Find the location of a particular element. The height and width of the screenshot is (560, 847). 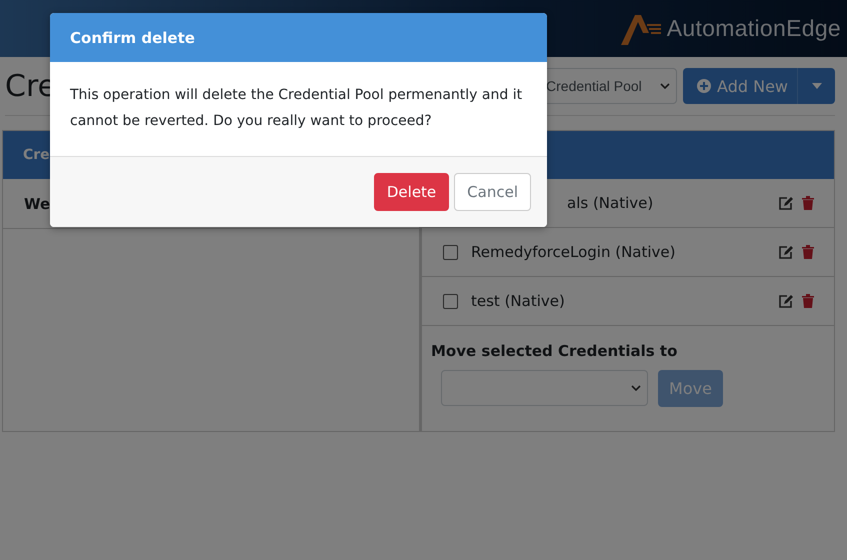

caret-icon is located at coordinates (817, 86).